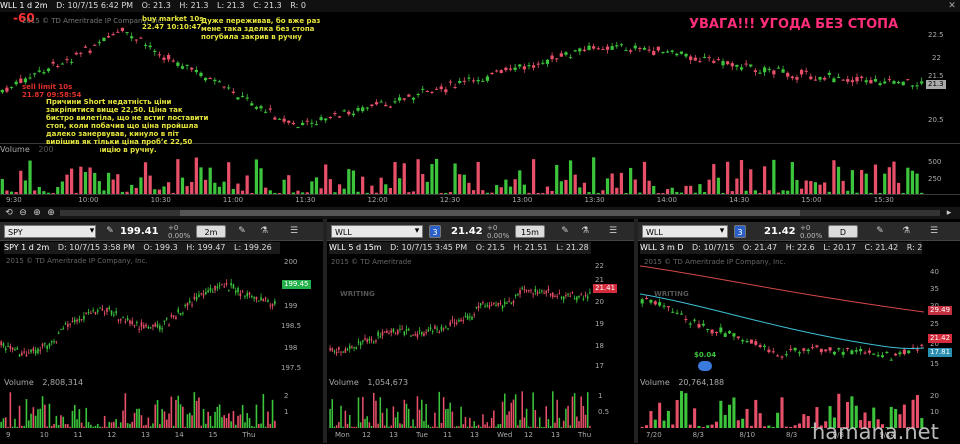 Image resolution: width=960 pixels, height=444 pixels. Describe the element at coordinates (666, 200) in the screenshot. I see `time-tick: 14:00` at that location.